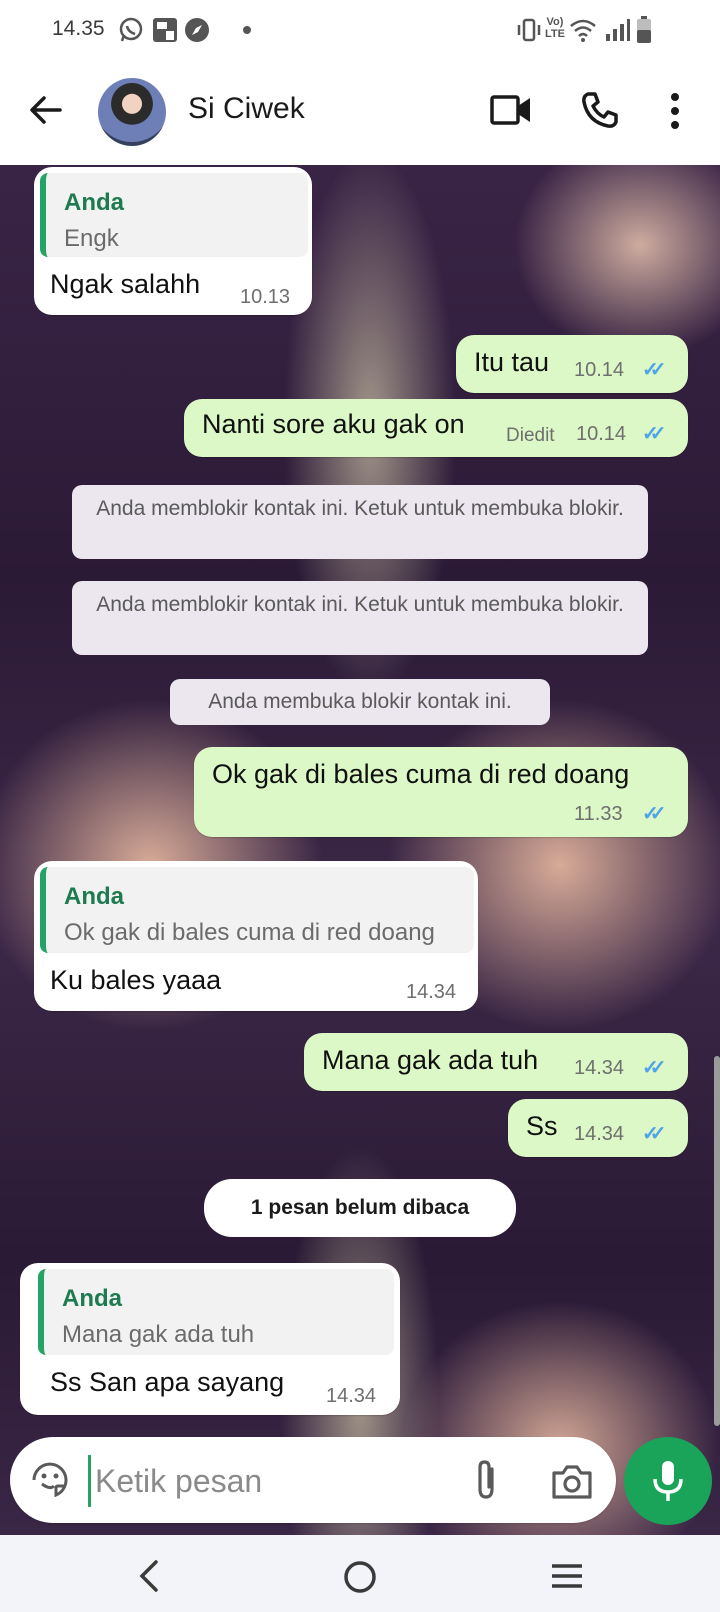 The image size is (720, 1612). What do you see at coordinates (360, 114) in the screenshot?
I see `chat-header: Si Ciwek` at bounding box center [360, 114].